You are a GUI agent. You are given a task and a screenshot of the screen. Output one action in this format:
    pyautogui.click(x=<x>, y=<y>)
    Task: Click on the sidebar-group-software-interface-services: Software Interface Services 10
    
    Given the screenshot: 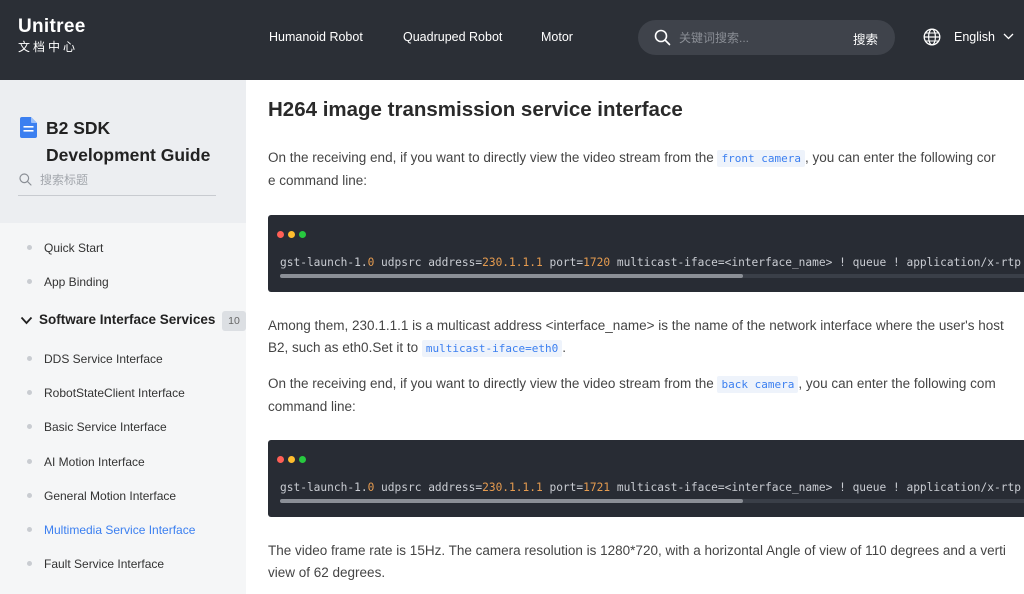 What is the action you would take?
    pyautogui.click(x=123, y=321)
    